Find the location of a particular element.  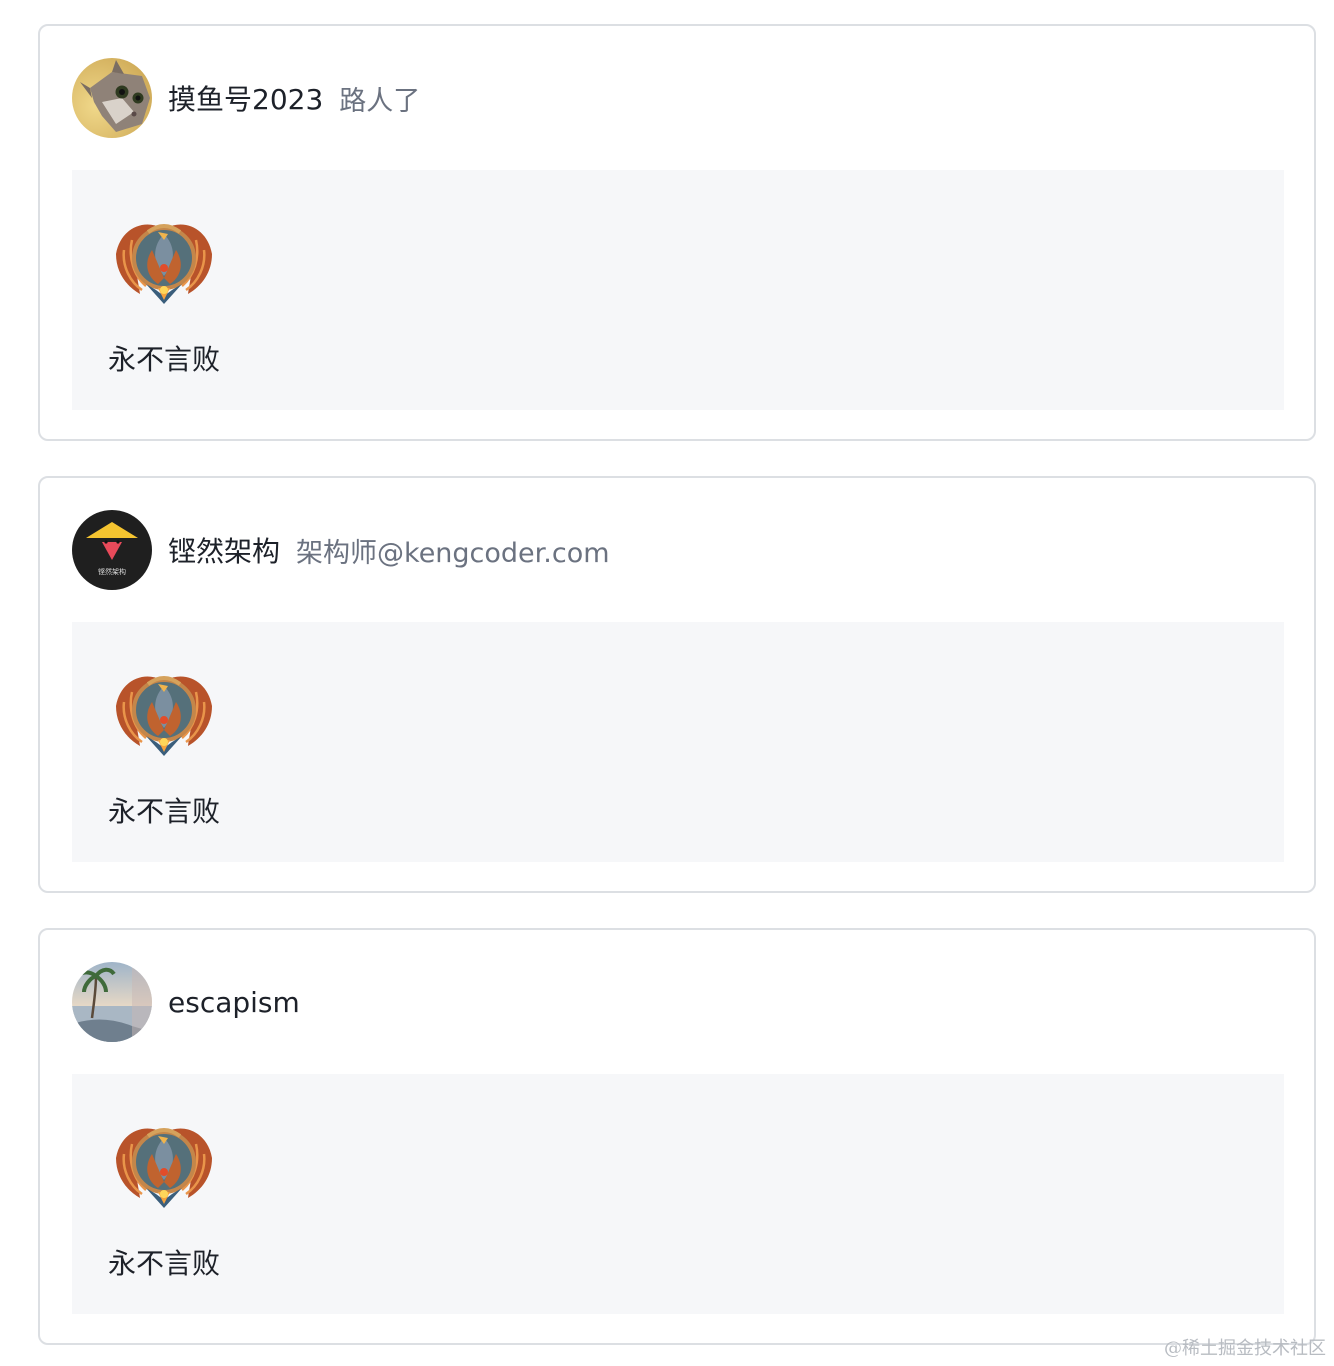

card-header: 铿然架构 铿然架构 架构师@kengcoder.com is located at coordinates (341, 550).